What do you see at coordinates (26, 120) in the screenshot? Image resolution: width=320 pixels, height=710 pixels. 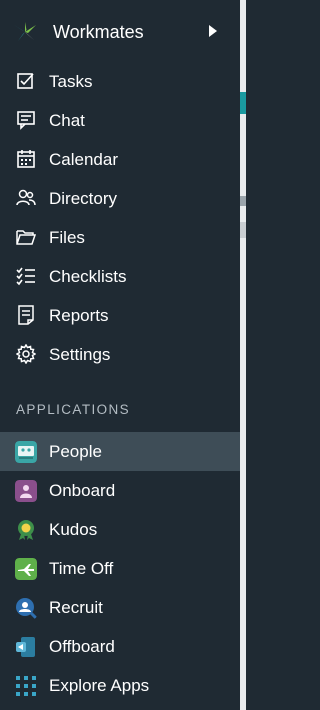 I see `chat-icon` at bounding box center [26, 120].